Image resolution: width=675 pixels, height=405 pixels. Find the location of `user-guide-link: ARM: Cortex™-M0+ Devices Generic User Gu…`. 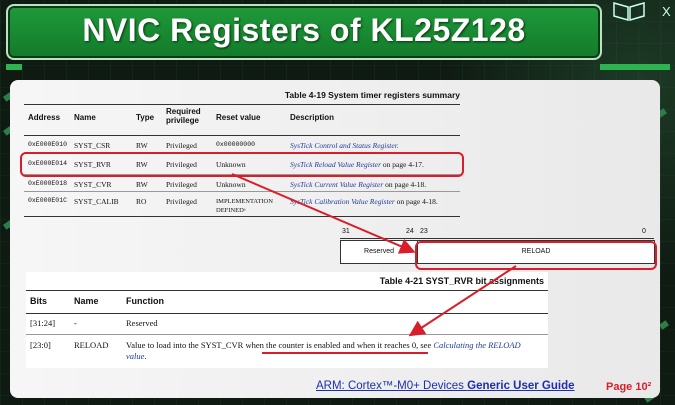

user-guide-link: ARM: Cortex™-M0+ Devices Generic User Gu… is located at coordinates (445, 386).